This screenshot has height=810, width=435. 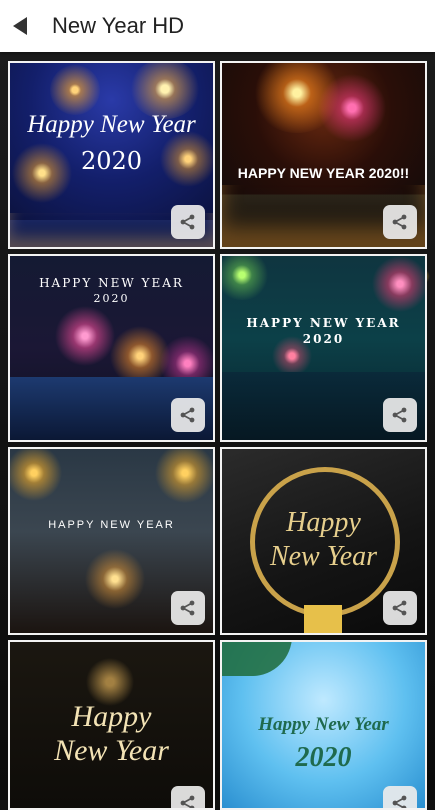 What do you see at coordinates (323, 173) in the screenshot?
I see `card-text-line1: HAPPY NEW YEAR 2020!!` at bounding box center [323, 173].